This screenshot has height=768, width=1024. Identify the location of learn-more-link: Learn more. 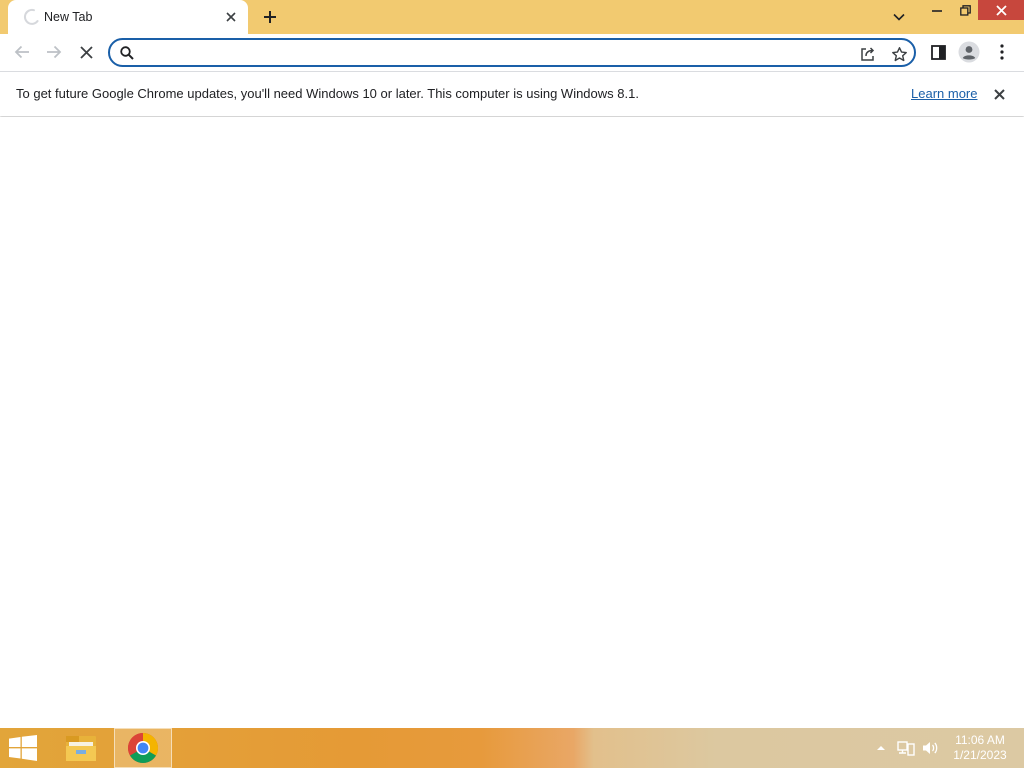
(944, 94).